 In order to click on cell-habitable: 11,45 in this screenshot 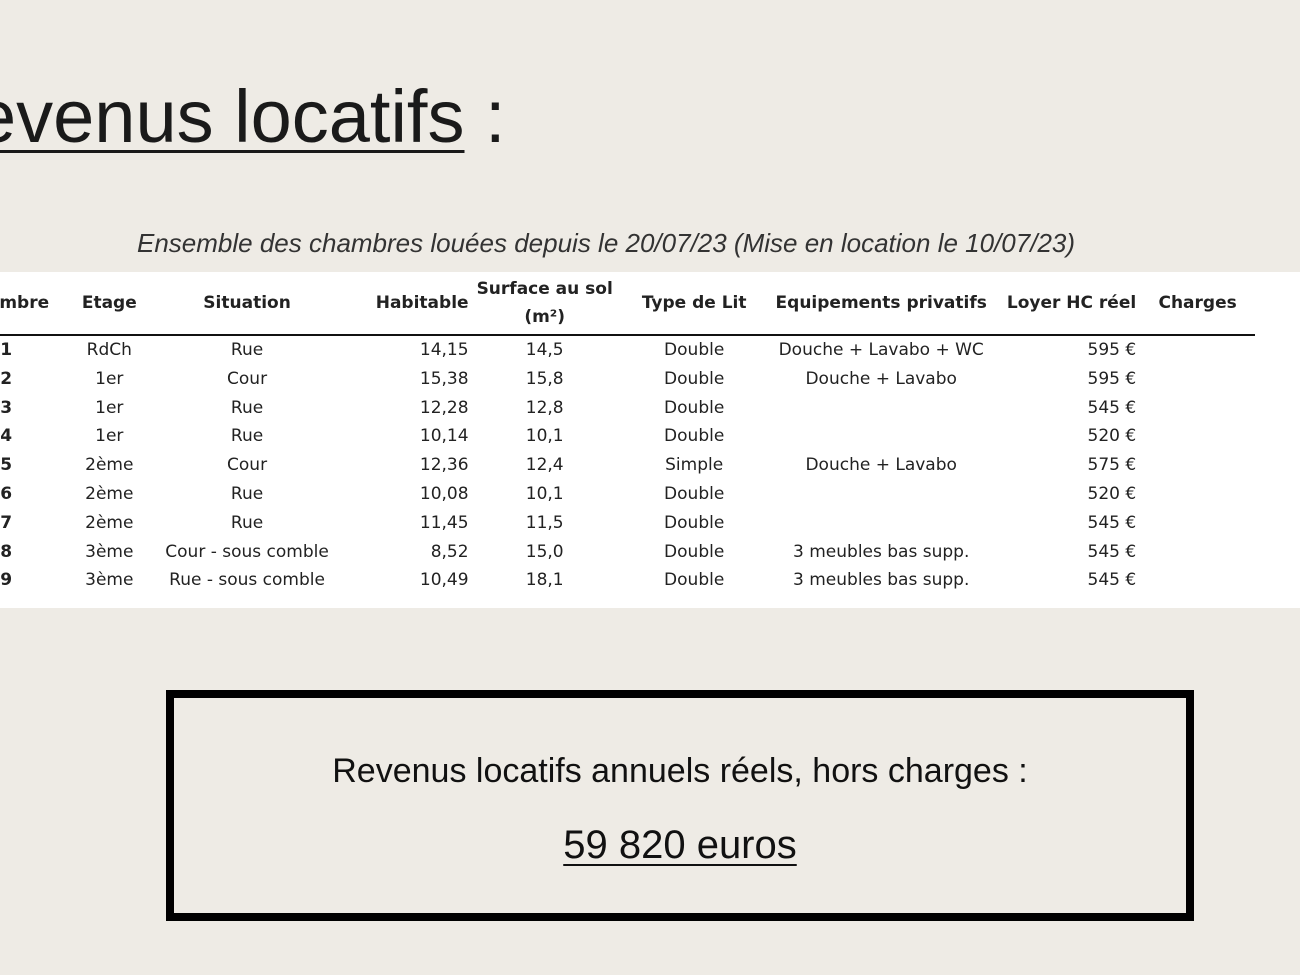, I will do `click(444, 522)`.